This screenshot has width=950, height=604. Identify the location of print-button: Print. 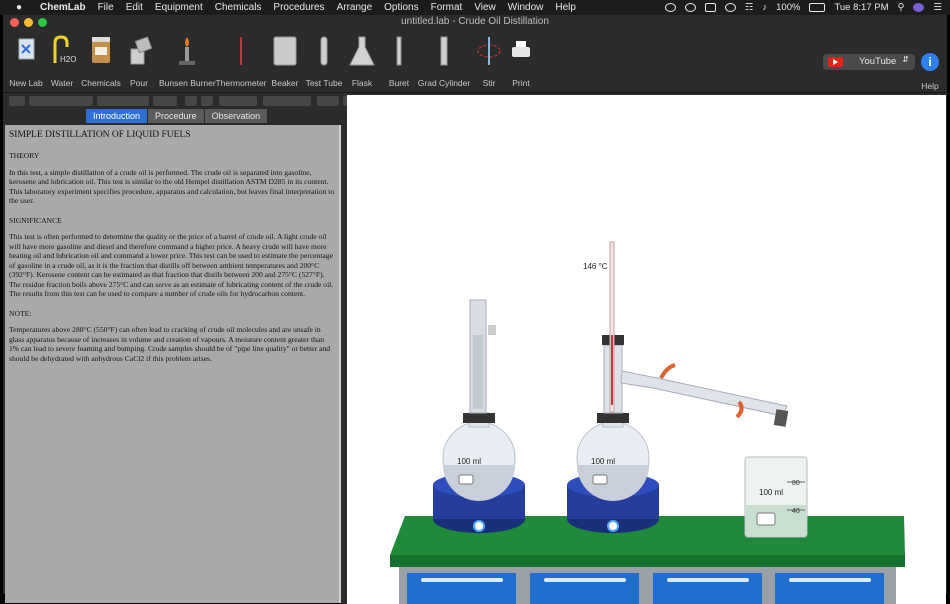
(521, 61).